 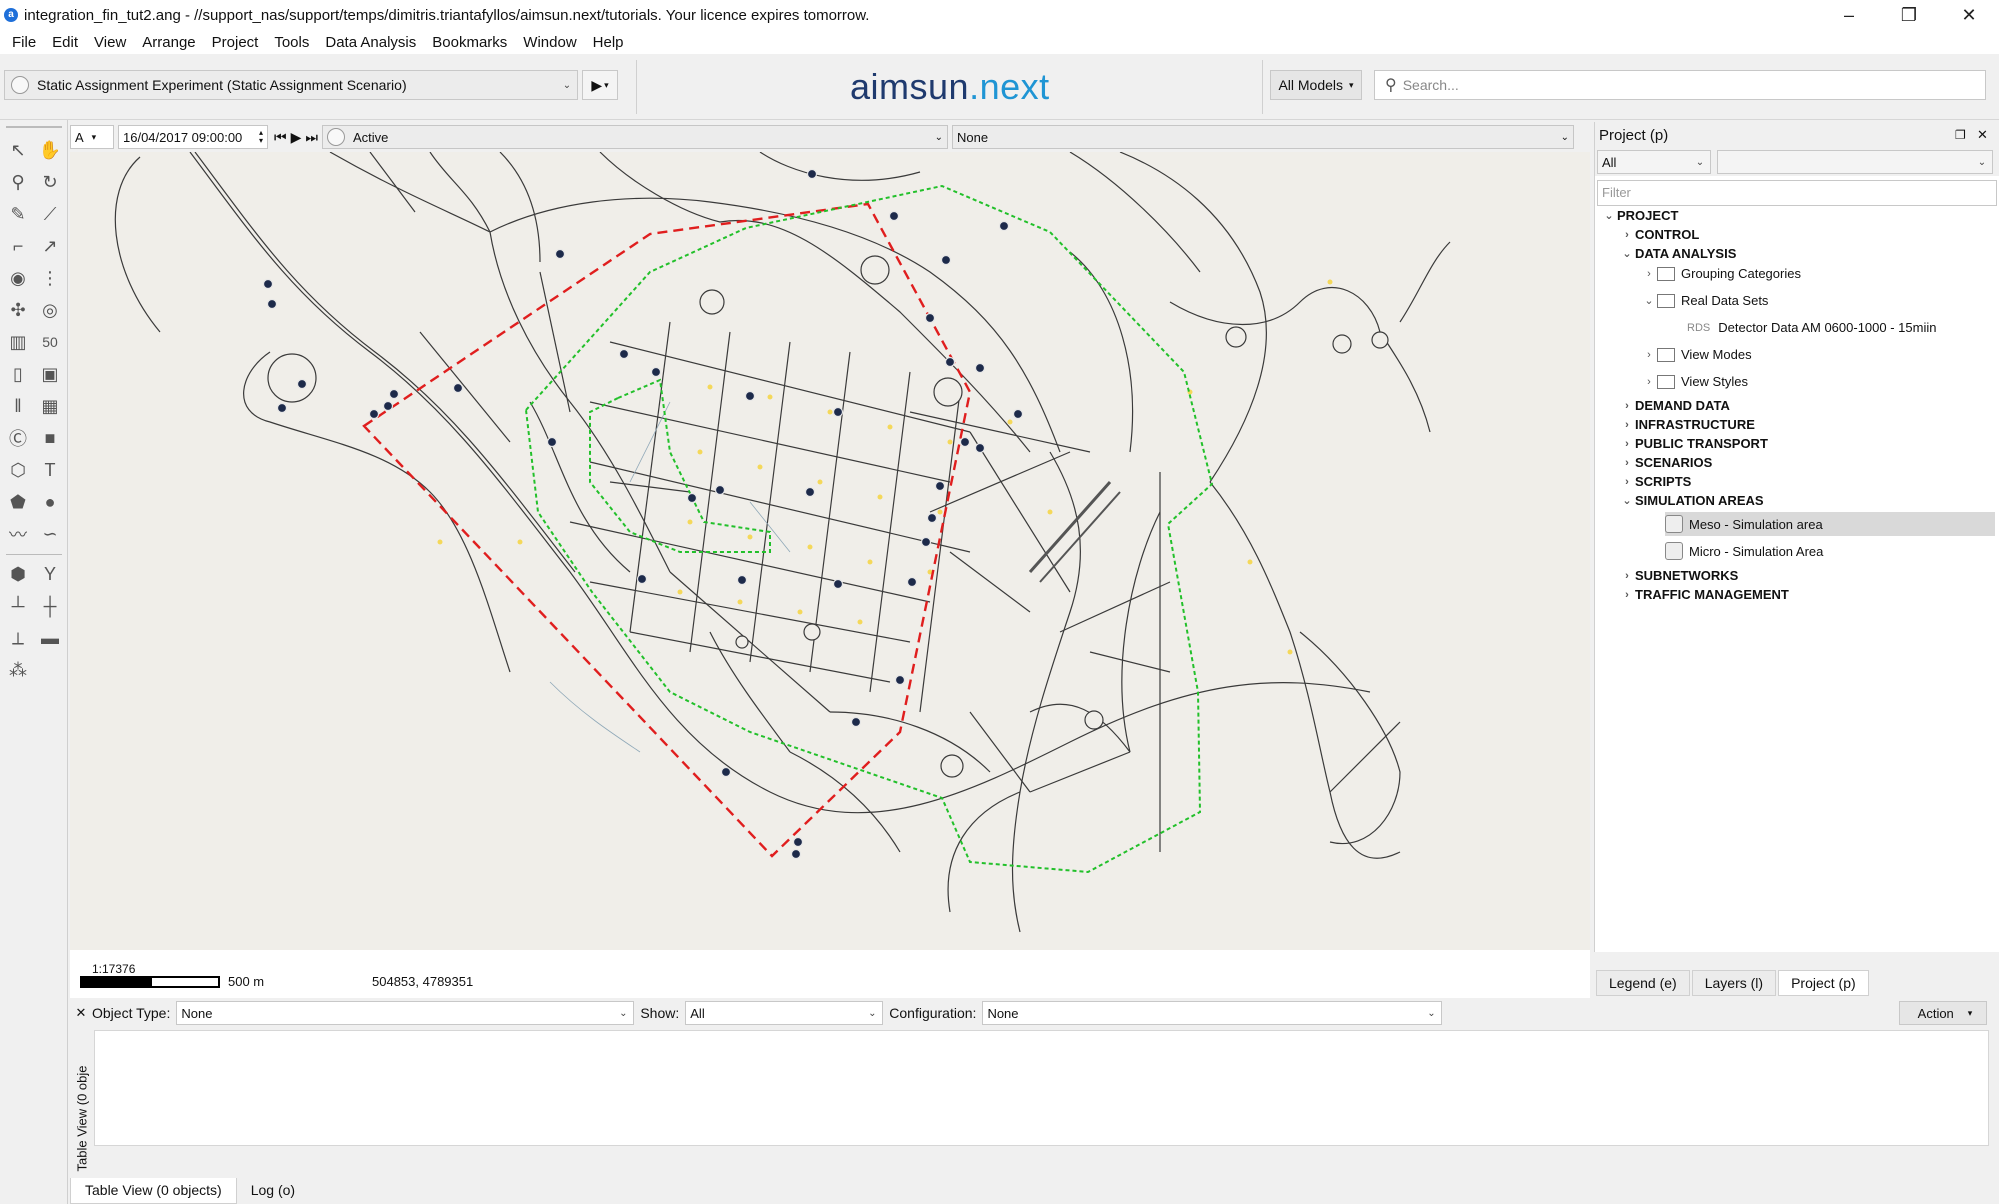 I want to click on traffic-light-icon: ▯, so click(x=18, y=374).